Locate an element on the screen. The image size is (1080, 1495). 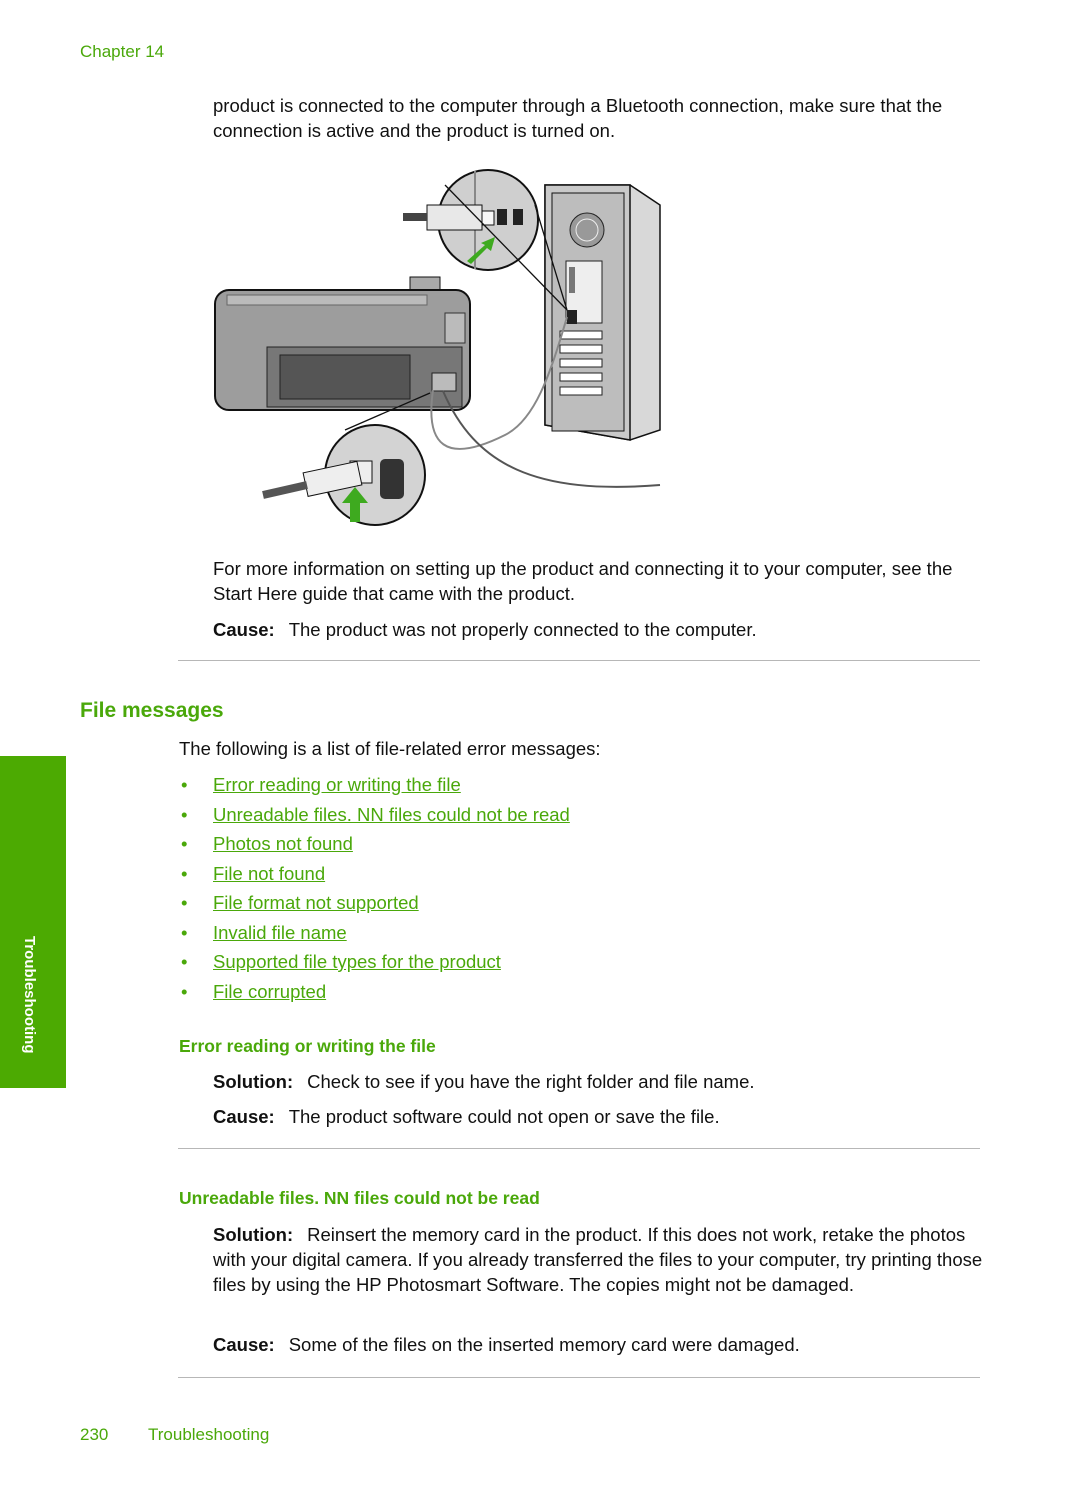
side-tab: Troubleshooting is located at coordinates (33, 922).